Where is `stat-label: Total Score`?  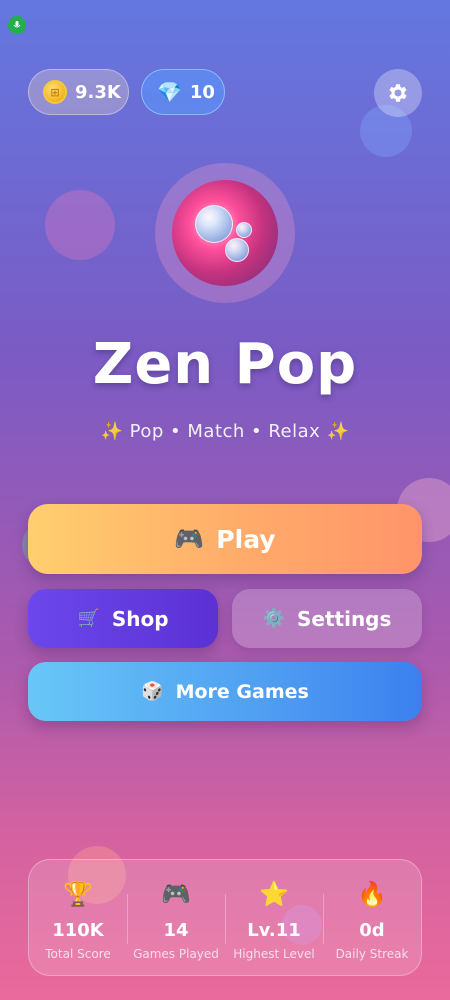
stat-label: Total Score is located at coordinates (78, 954).